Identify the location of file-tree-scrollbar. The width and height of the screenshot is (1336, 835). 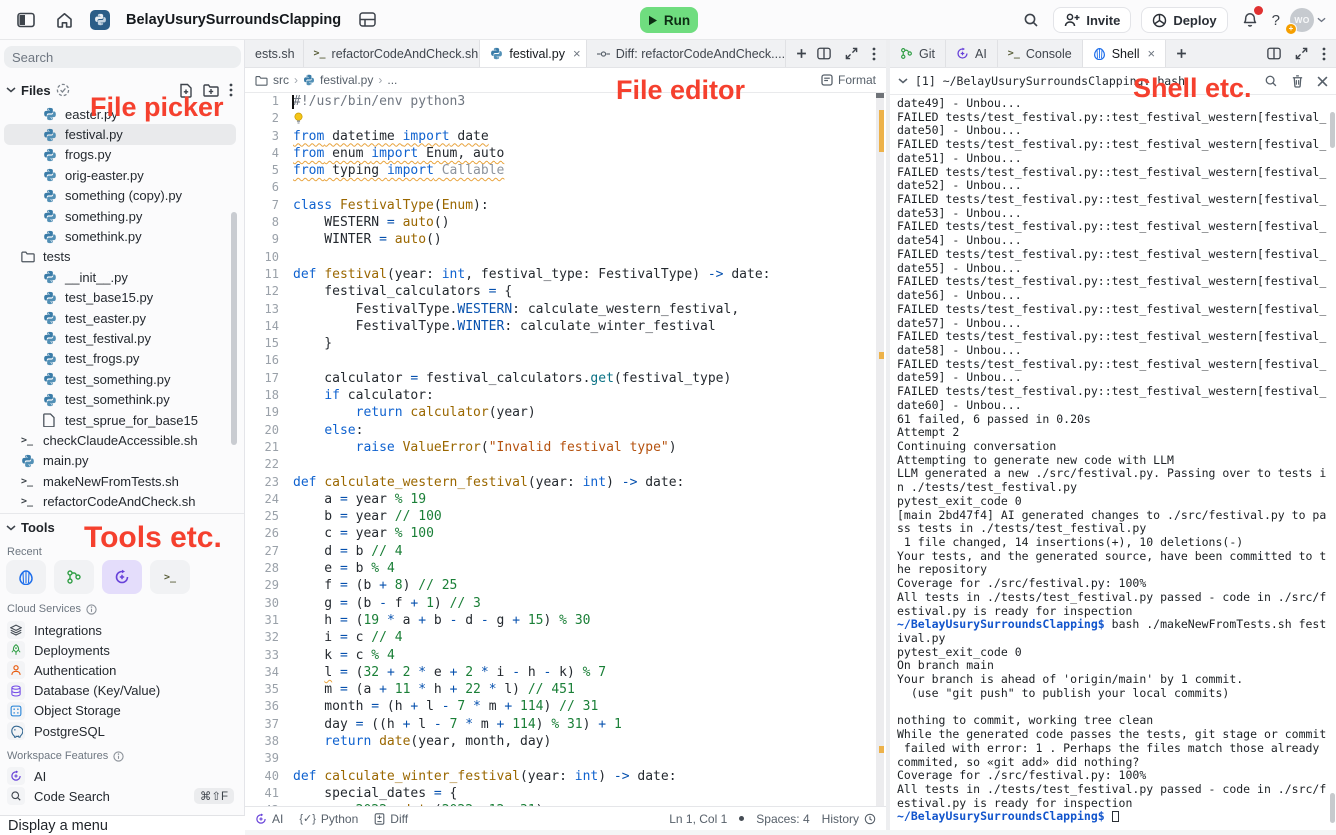
(234, 328).